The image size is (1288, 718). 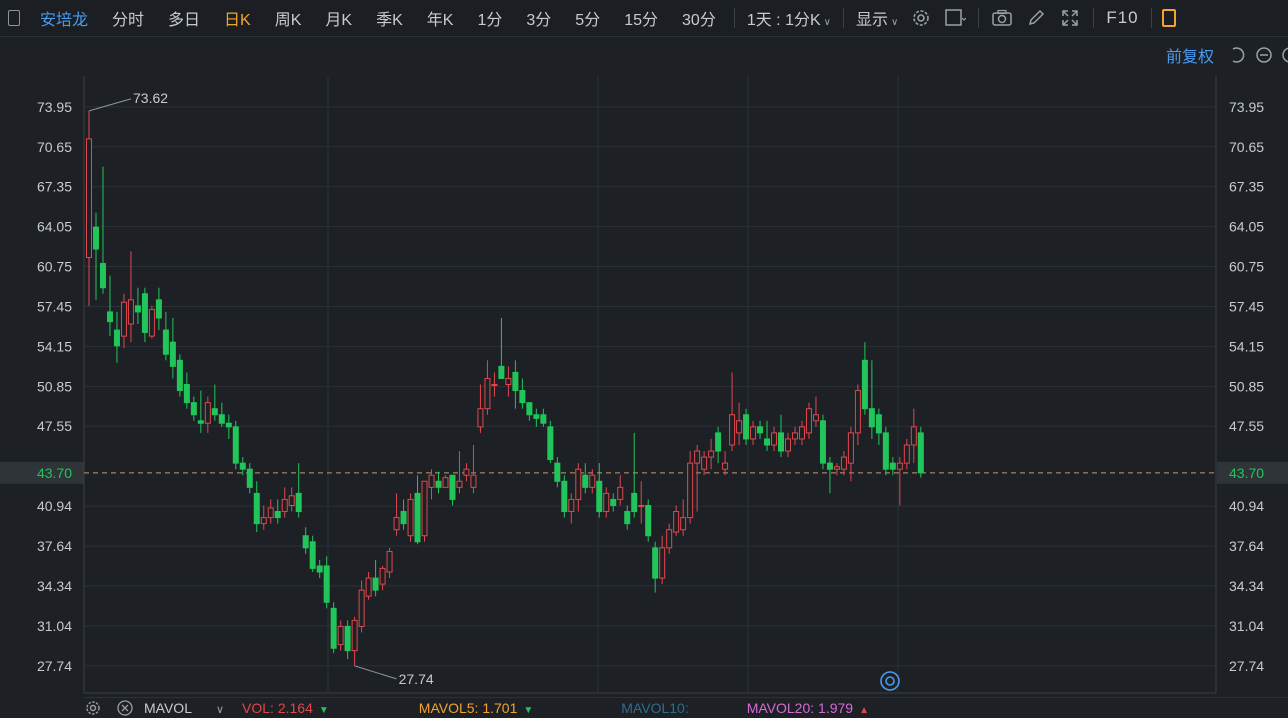 I want to click on y-tick-label-right: 37.64, so click(x=1246, y=546).